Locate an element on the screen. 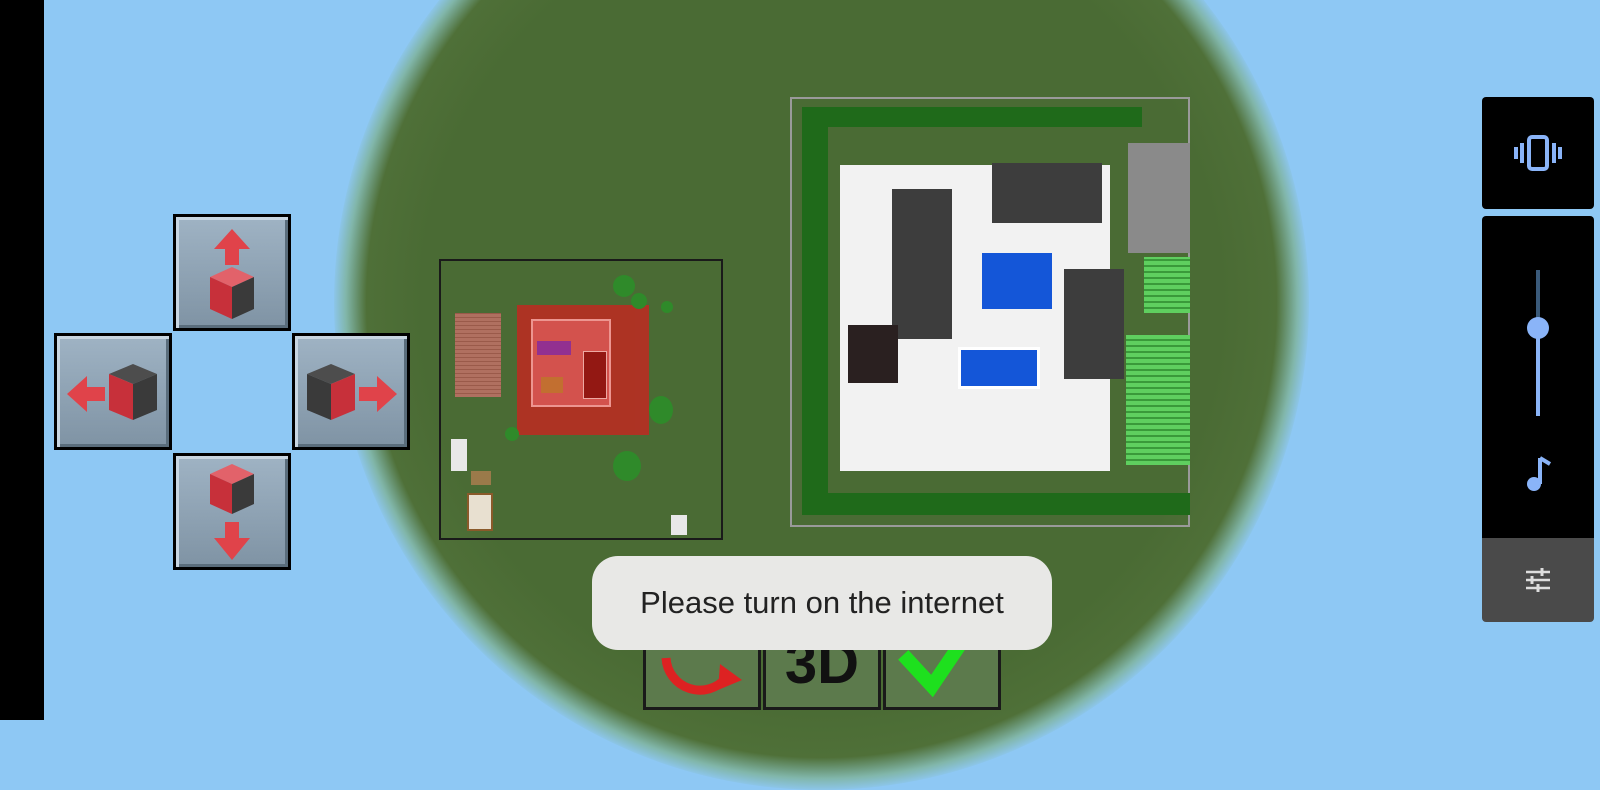 The height and width of the screenshot is (790, 1600). small-plot is located at coordinates (581, 399).